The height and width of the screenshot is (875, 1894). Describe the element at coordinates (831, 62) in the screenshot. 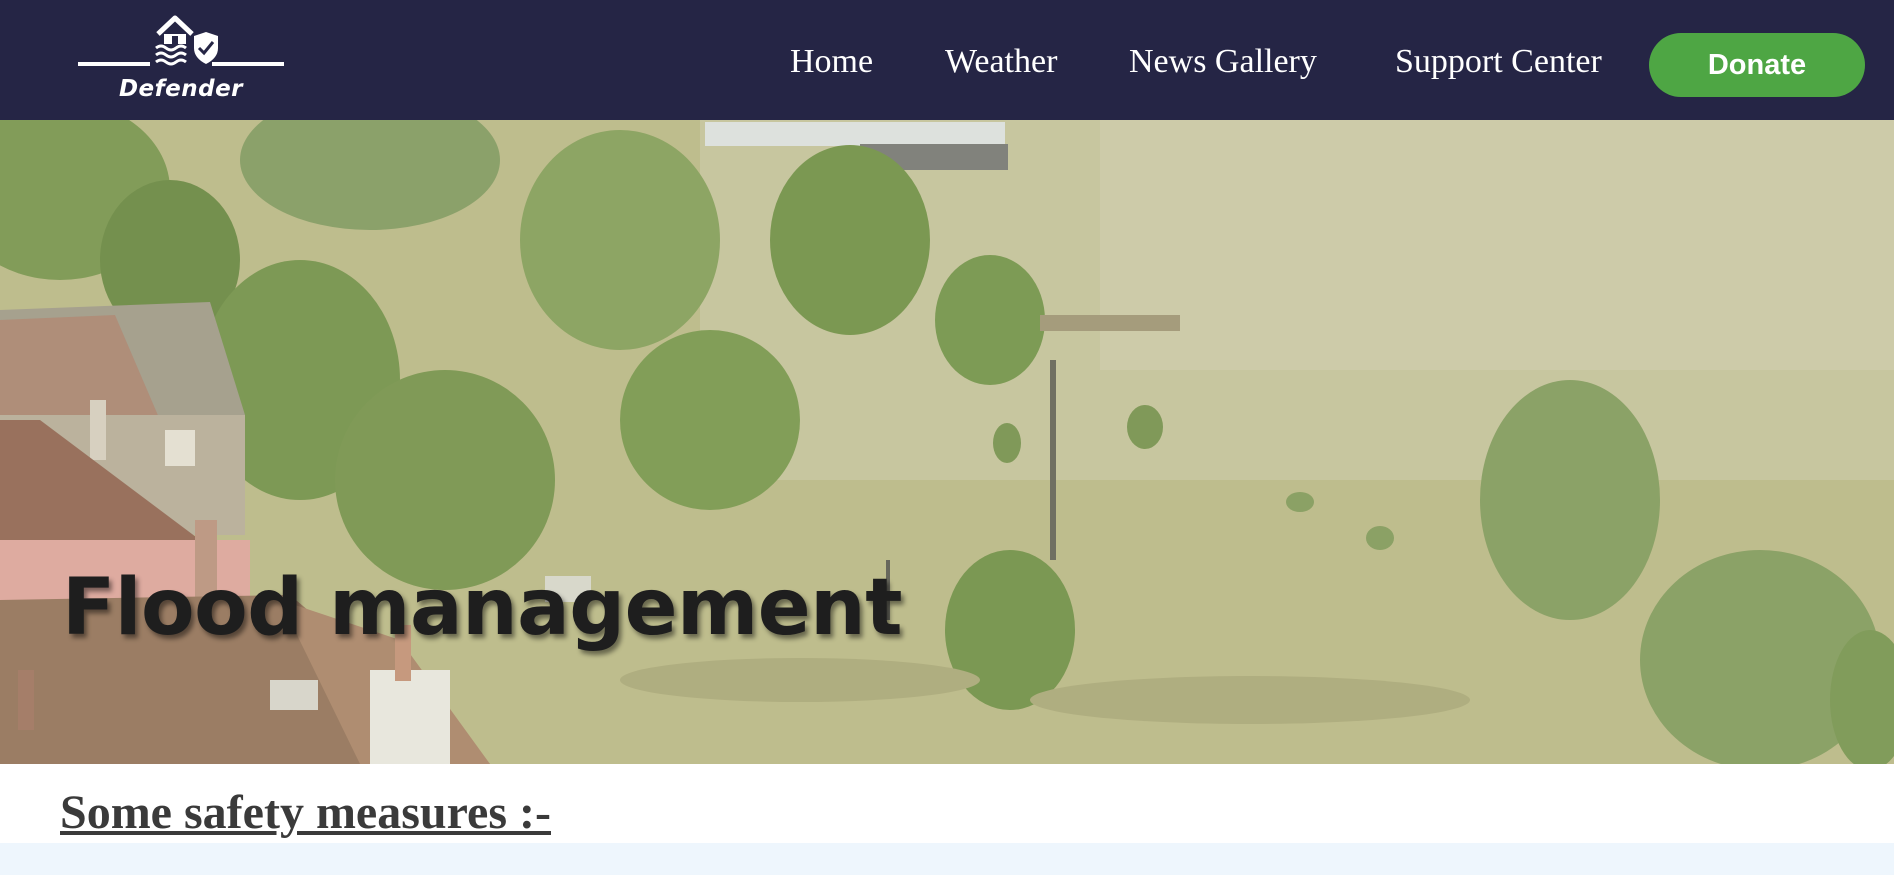

I see `nav-link-home: Home` at that location.